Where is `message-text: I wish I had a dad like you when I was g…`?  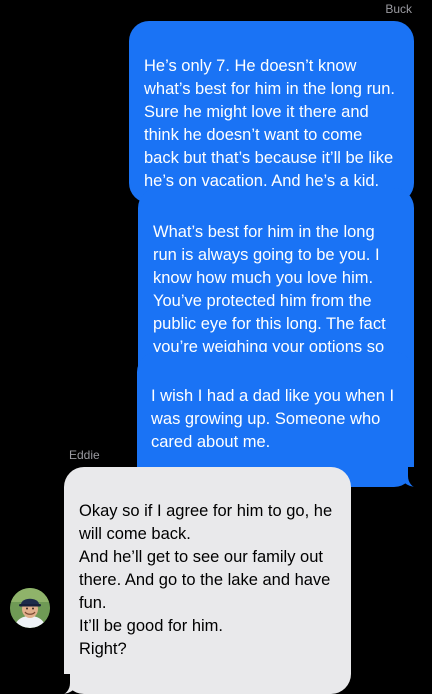 message-text: I wish I had a dad like you when I was g… is located at coordinates (273, 419).